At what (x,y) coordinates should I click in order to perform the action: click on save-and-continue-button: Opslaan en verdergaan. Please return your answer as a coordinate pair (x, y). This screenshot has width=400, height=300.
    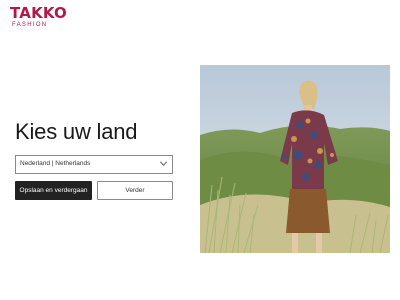
    Looking at the image, I should click on (53, 190).